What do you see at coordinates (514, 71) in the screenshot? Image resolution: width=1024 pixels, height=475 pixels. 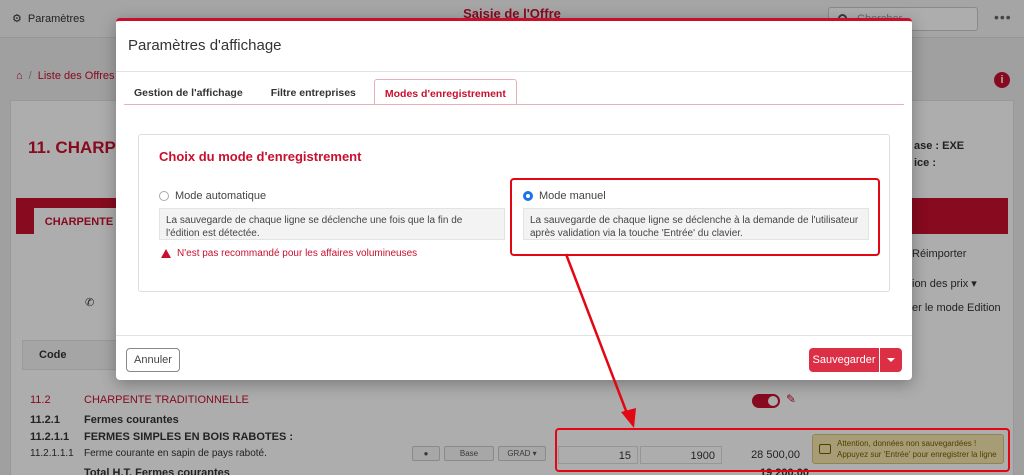 I see `modal-divider` at bounding box center [514, 71].